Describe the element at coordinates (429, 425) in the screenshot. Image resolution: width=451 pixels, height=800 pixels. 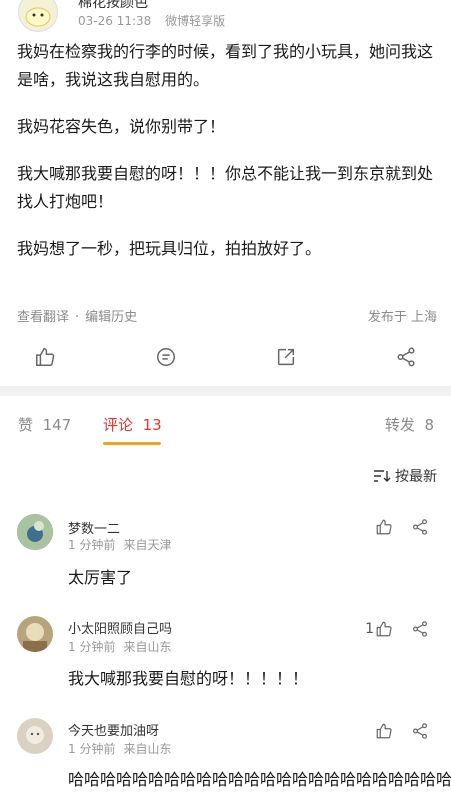
I see `reposts-count: 8` at that location.